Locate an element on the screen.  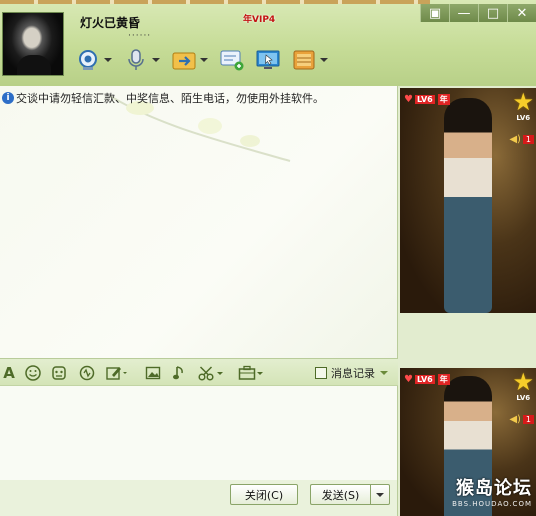
close-button: 关闭(C) is located at coordinates (264, 494).